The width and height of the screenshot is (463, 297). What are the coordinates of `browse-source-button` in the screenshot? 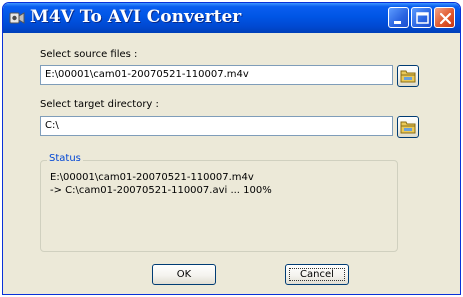 It's located at (408, 76).